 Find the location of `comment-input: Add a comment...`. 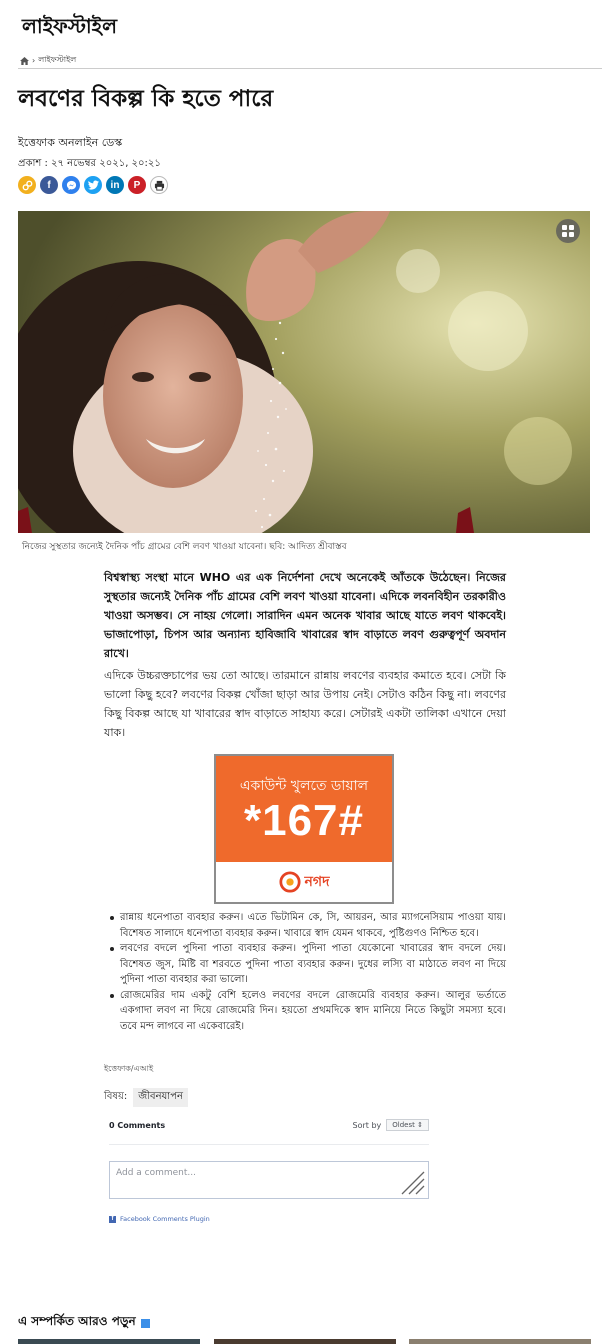

comment-input: Add a comment... is located at coordinates (269, 1180).